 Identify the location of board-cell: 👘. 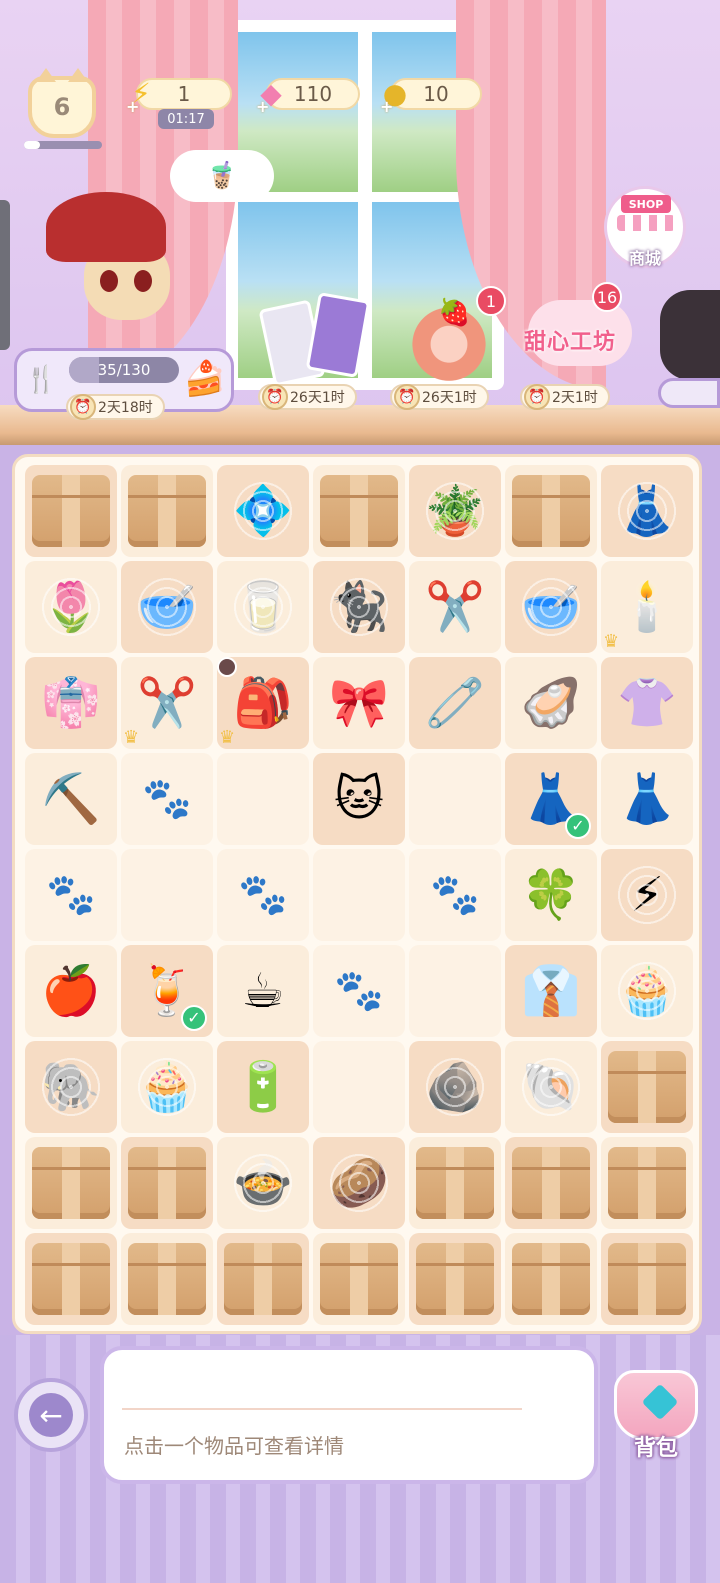
(71, 703).